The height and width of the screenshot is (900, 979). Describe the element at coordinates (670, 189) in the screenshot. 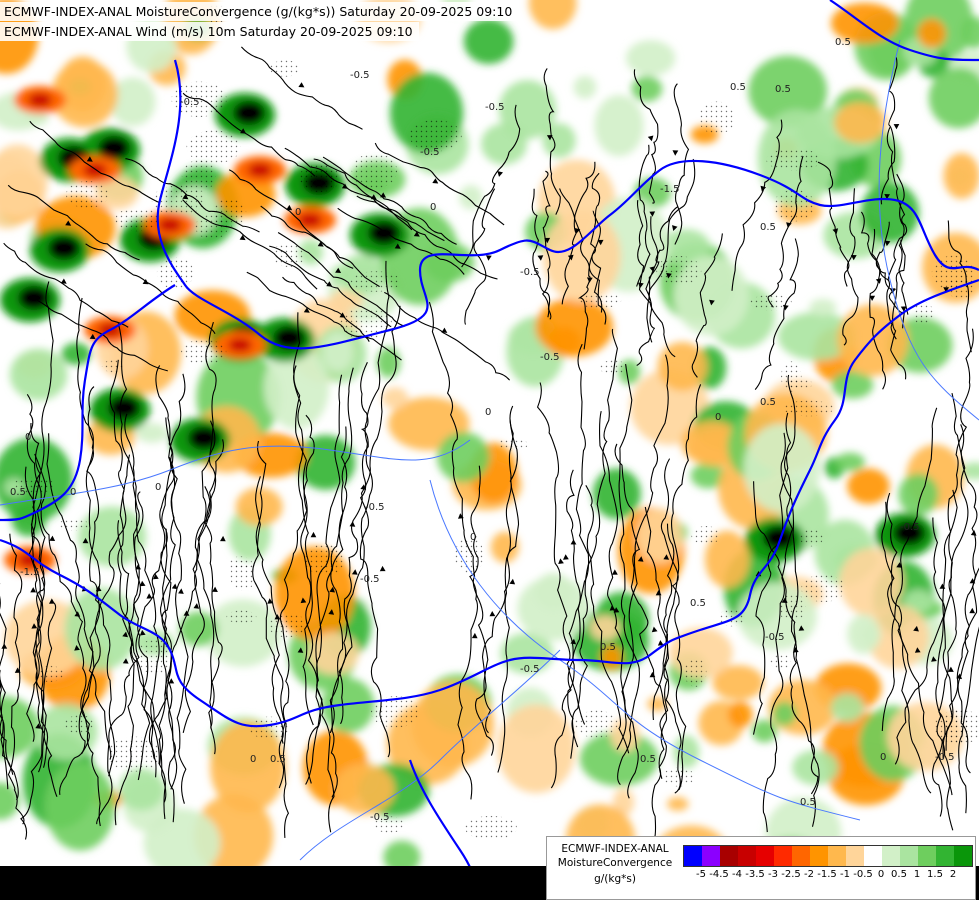

I see `contour-label: -1.5` at that location.